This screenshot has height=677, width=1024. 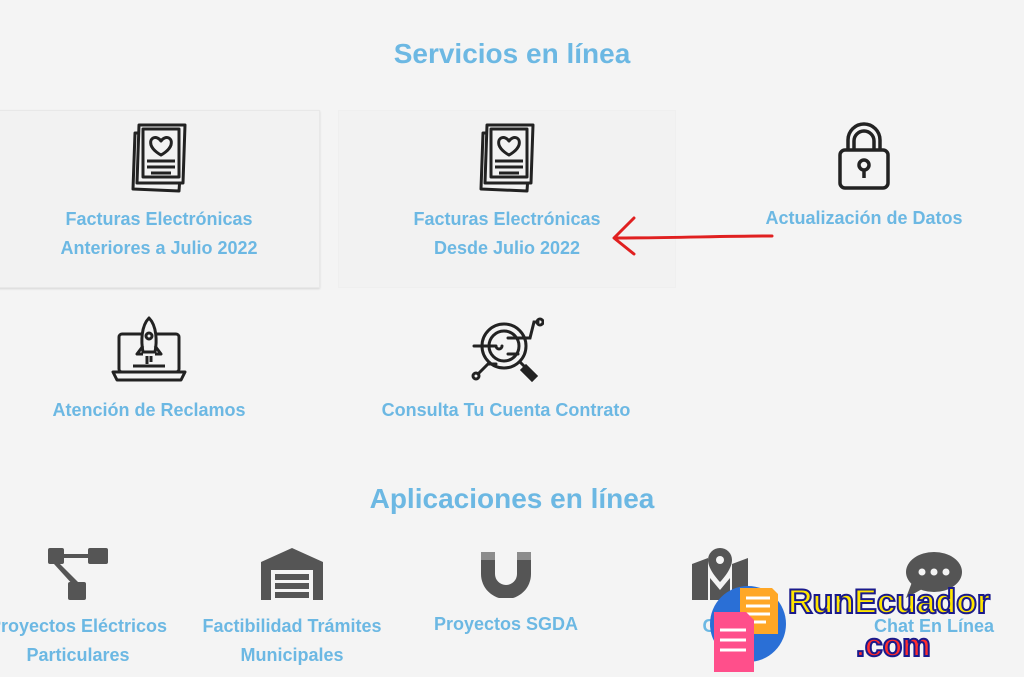 I want to click on services-title: Servicios en línea, so click(x=512, y=53).